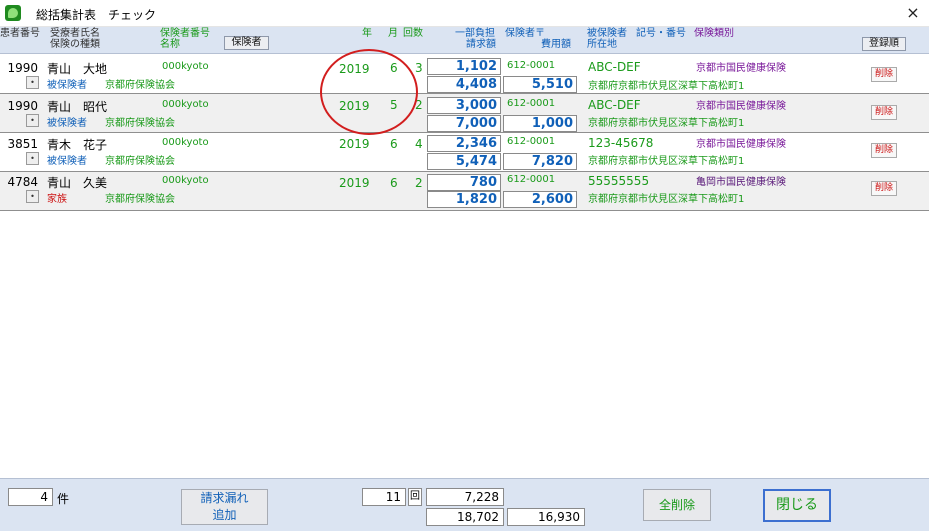 The width and height of the screenshot is (929, 531). I want to click on partial-amount: 3,000, so click(464, 105).